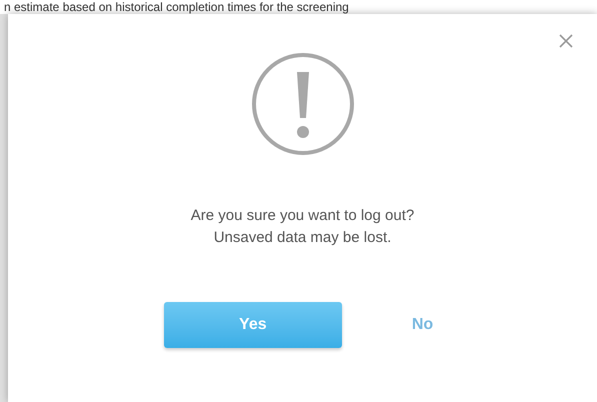  Describe the element at coordinates (302, 104) in the screenshot. I see `warning-icon` at that location.